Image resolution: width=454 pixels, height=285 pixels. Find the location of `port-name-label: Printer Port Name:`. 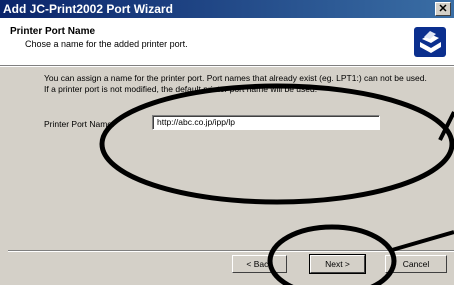

port-name-label: Printer Port Name: is located at coordinates (79, 124).